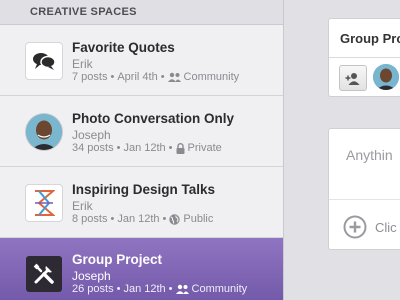 This screenshot has height=300, width=400. What do you see at coordinates (369, 155) in the screenshot?
I see `compose-input: Anythin` at bounding box center [369, 155].